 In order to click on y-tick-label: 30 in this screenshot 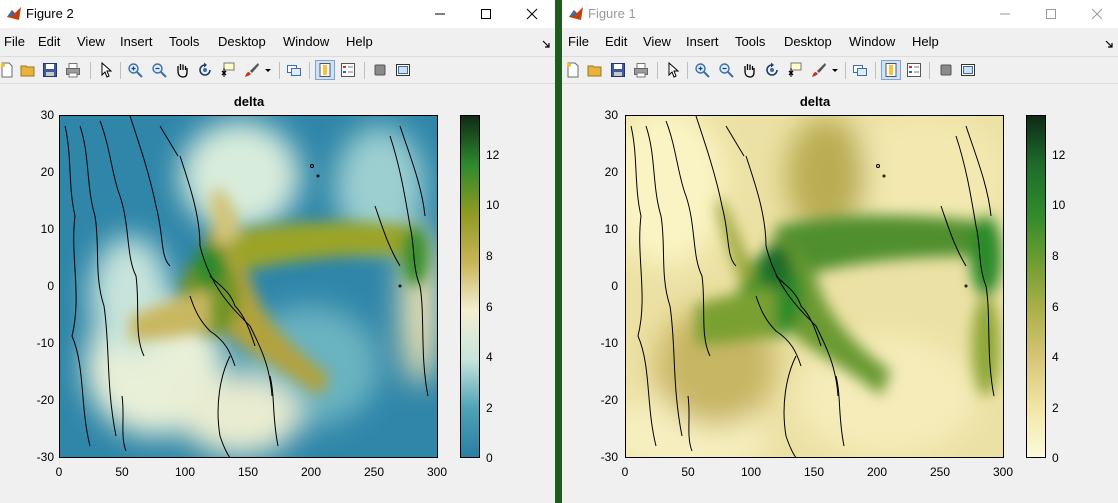, I will do `click(611, 115)`.